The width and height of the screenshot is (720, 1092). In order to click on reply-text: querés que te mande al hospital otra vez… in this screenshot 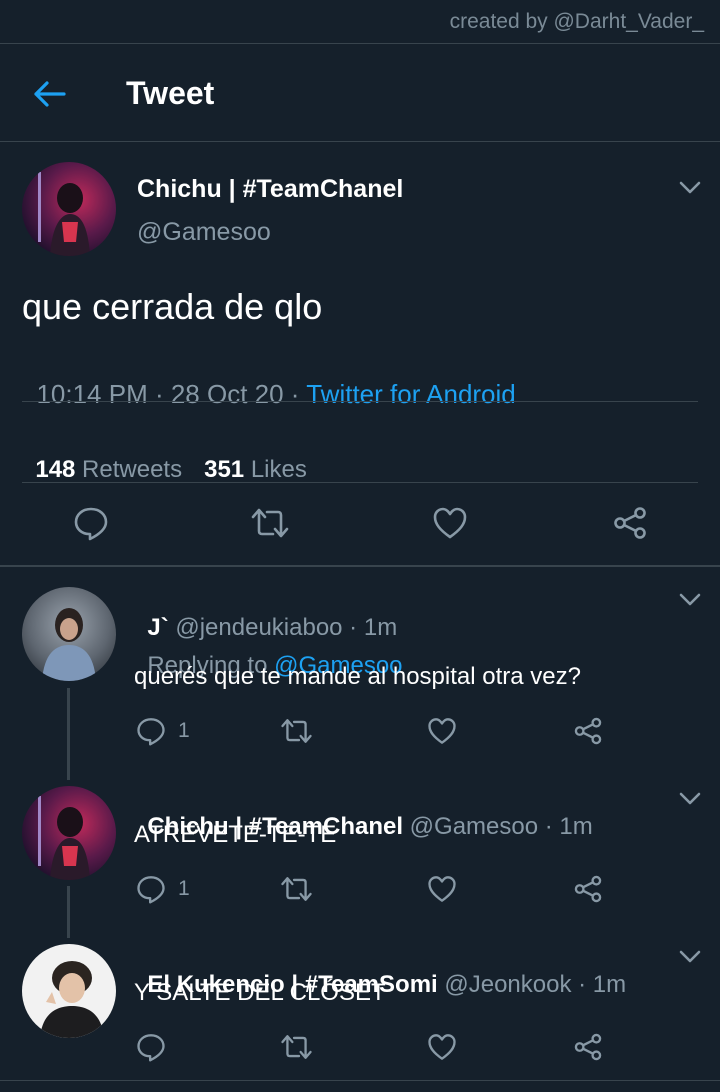, I will do `click(357, 676)`.